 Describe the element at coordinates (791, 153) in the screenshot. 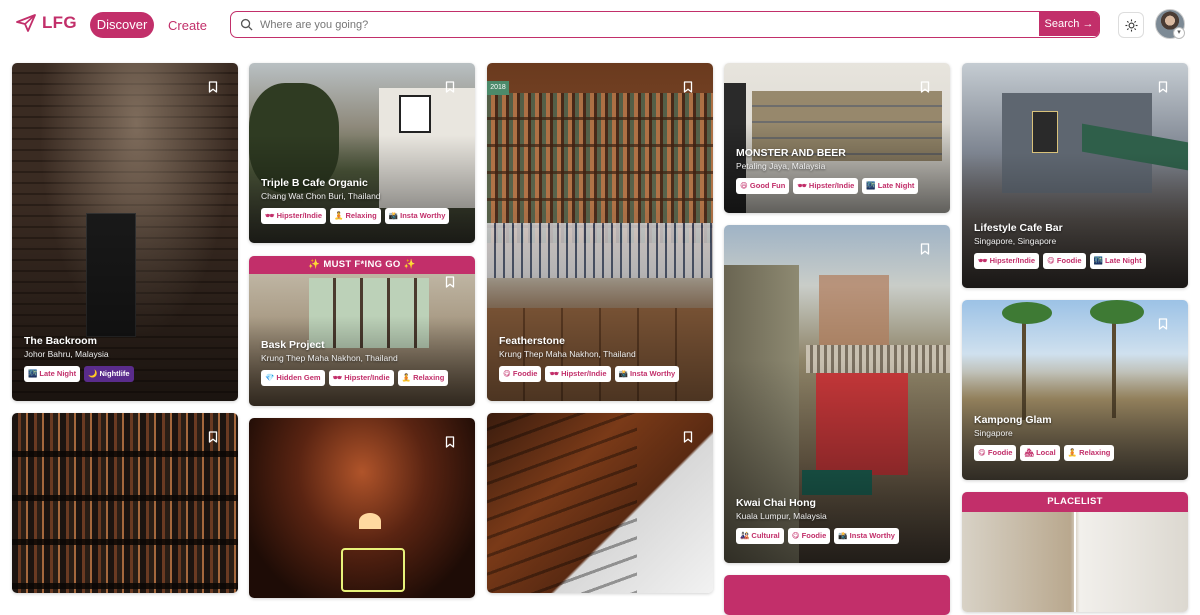

I see `card-title: MONSTER AND BEER` at that location.